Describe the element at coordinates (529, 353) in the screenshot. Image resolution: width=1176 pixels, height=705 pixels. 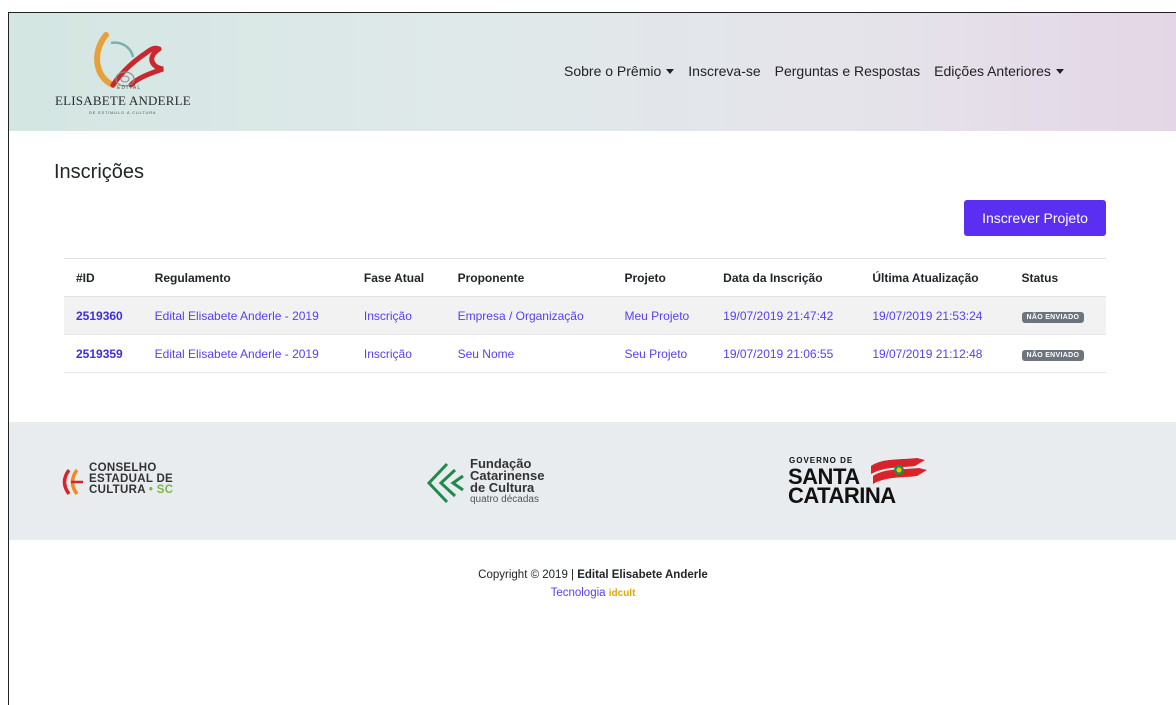
I see `cell-proponente-link: Seu Nome` at that location.